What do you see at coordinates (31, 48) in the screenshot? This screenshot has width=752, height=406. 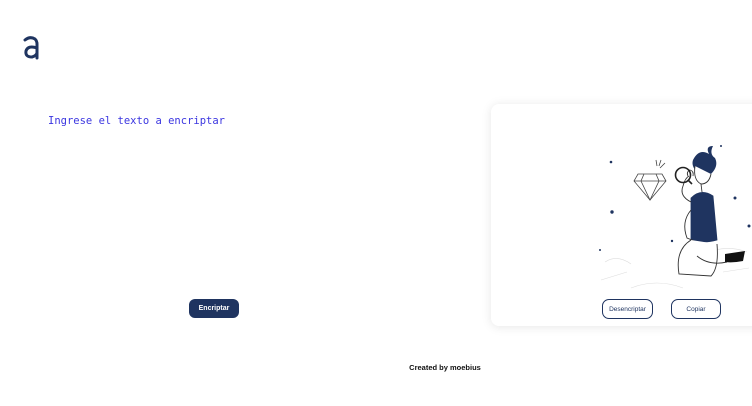 I see `logo-icon` at bounding box center [31, 48].